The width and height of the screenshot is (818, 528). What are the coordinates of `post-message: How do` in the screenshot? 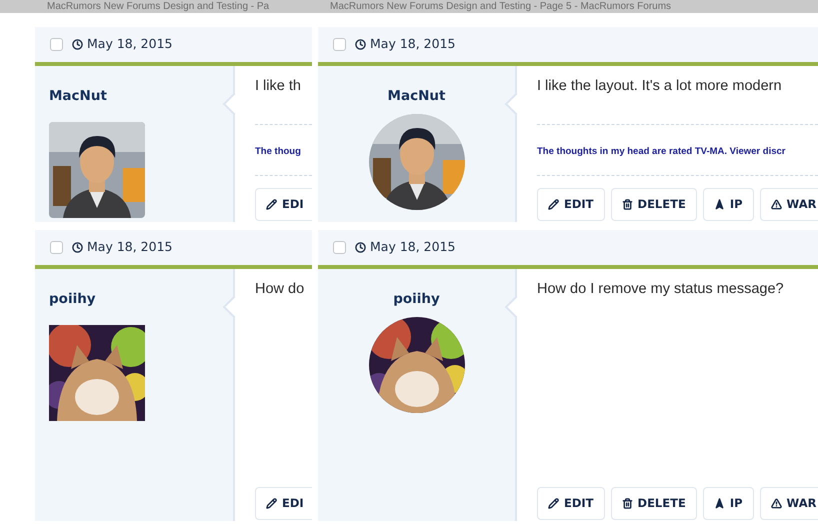 It's located at (280, 289).